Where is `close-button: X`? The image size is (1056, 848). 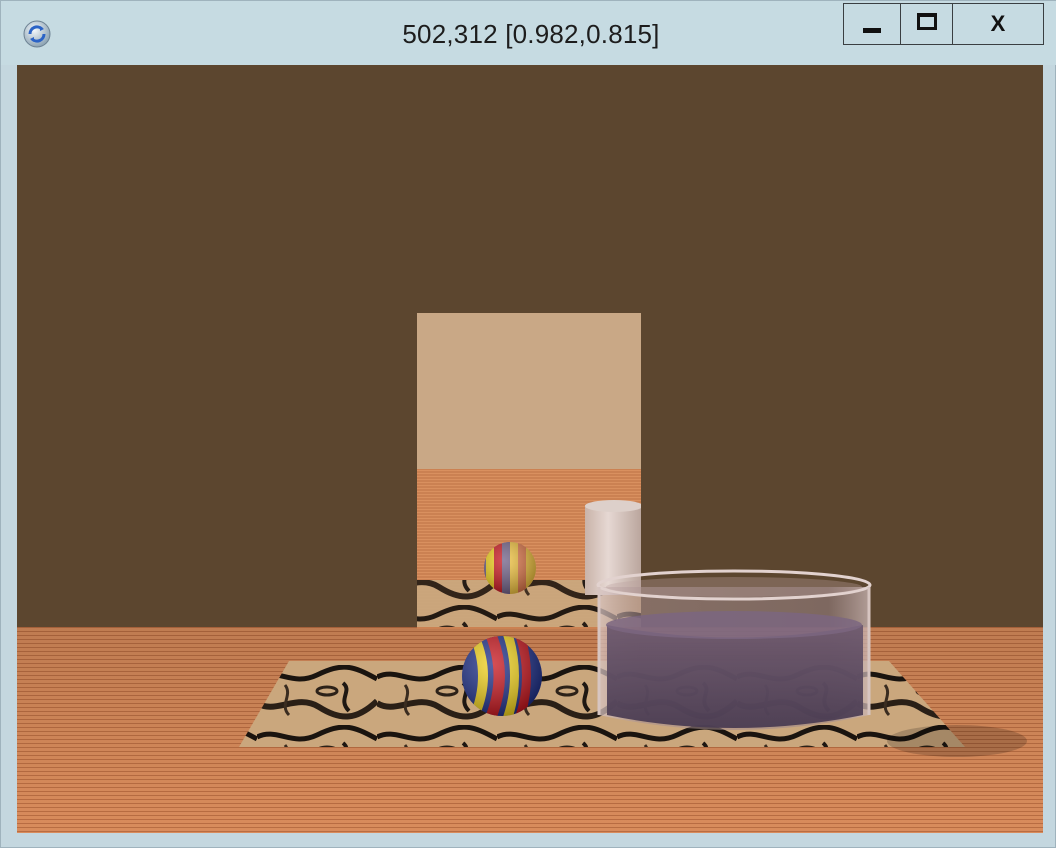
close-button: X is located at coordinates (997, 24).